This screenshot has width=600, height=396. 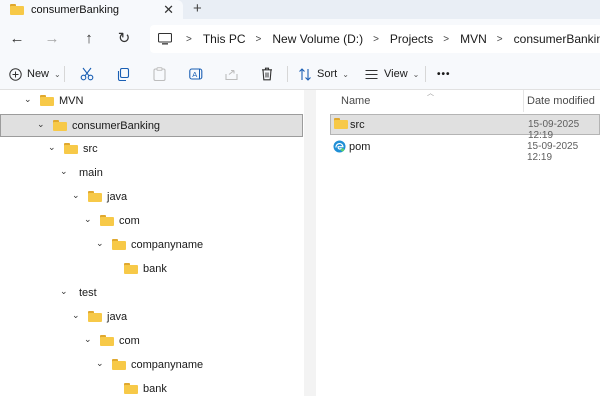 I want to click on up-button: ↑, so click(x=89, y=38).